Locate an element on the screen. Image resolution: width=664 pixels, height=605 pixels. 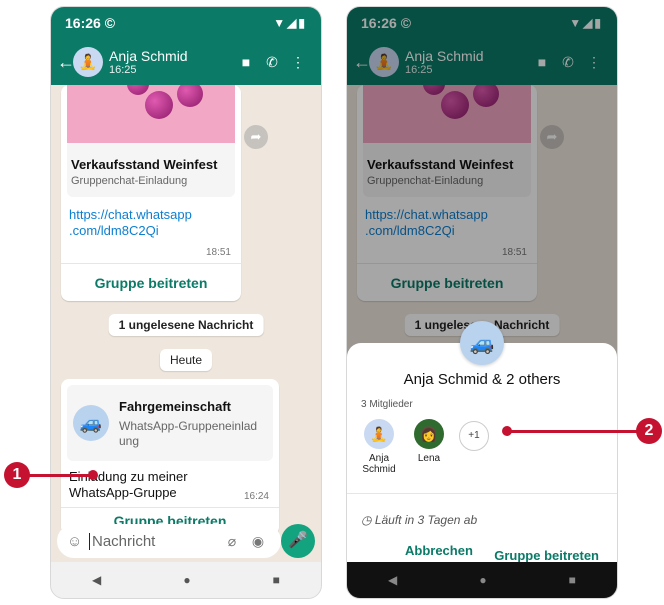
invite-title: Verkaufsstand Weinfest is located at coordinates (144, 164).